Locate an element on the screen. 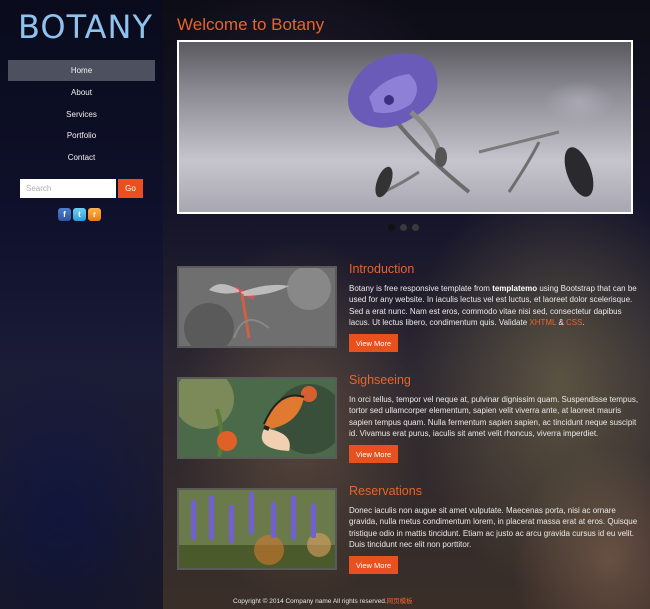 The image size is (650, 609). templatemo-bold: templatemo is located at coordinates (515, 288).